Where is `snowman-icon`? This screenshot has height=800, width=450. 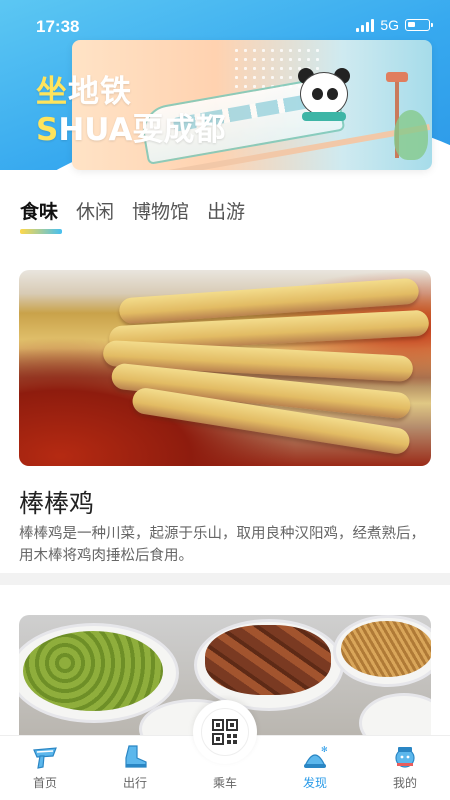 snowman-icon is located at coordinates (405, 757).